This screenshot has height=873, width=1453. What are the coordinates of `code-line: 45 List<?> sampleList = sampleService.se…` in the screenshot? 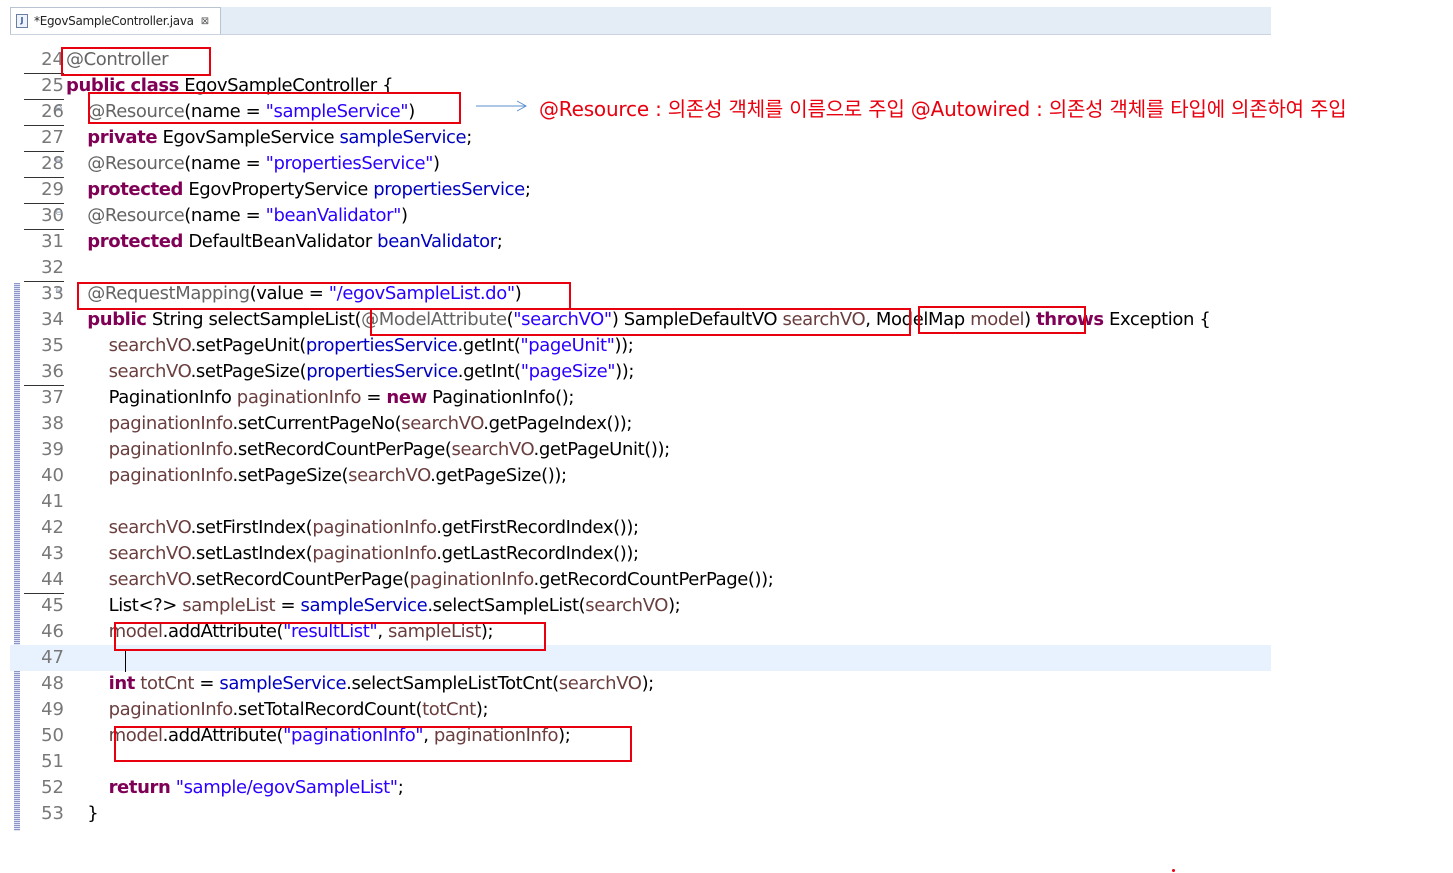 It's located at (640, 606).